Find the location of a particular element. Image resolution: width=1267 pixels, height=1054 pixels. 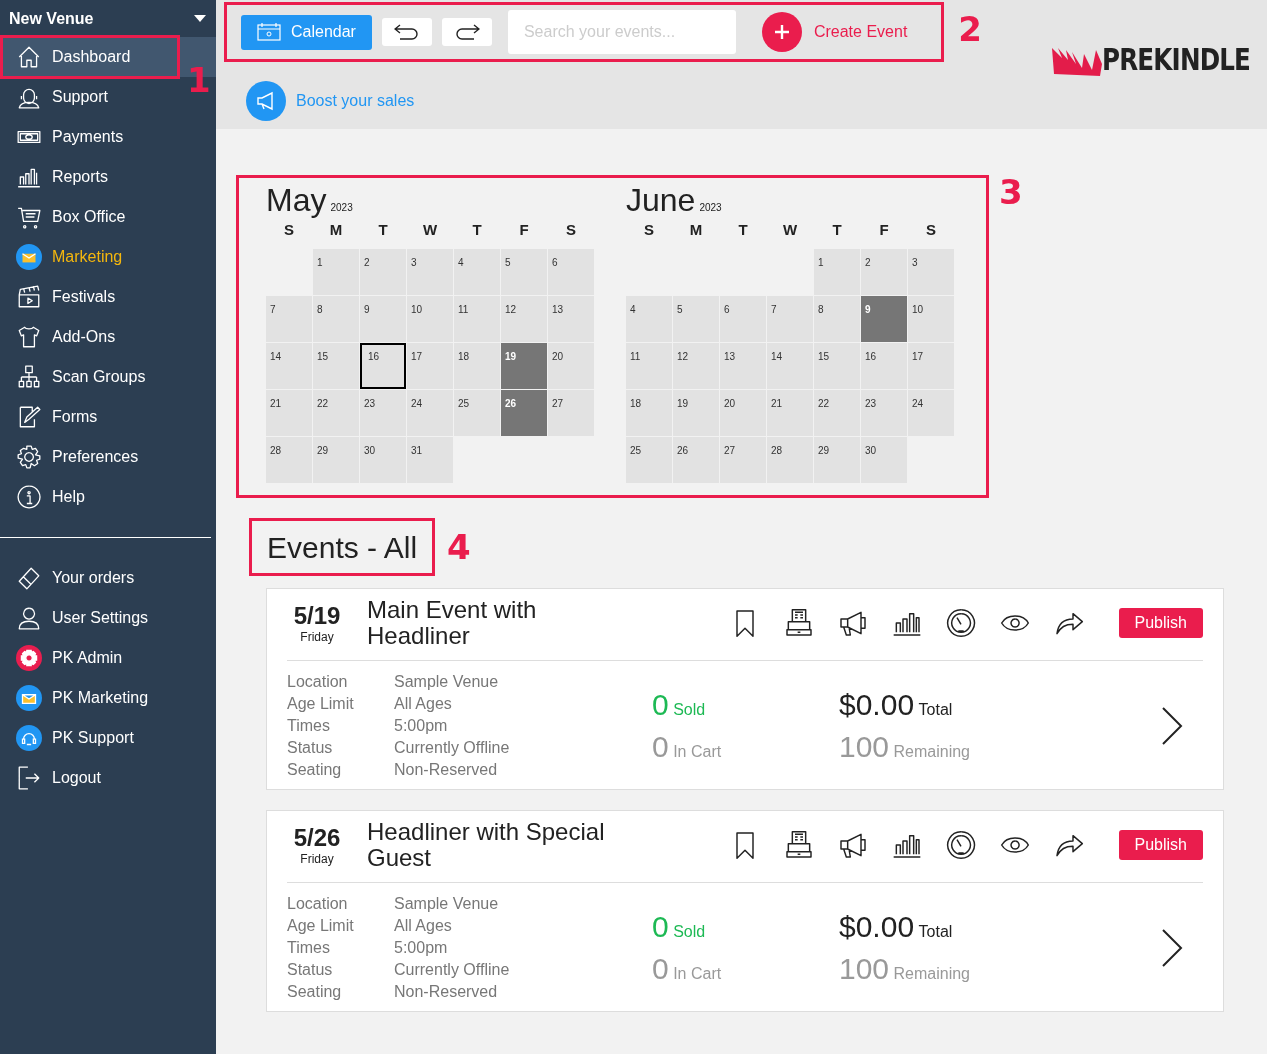

sidebar-item: Preferences is located at coordinates (74, 457).